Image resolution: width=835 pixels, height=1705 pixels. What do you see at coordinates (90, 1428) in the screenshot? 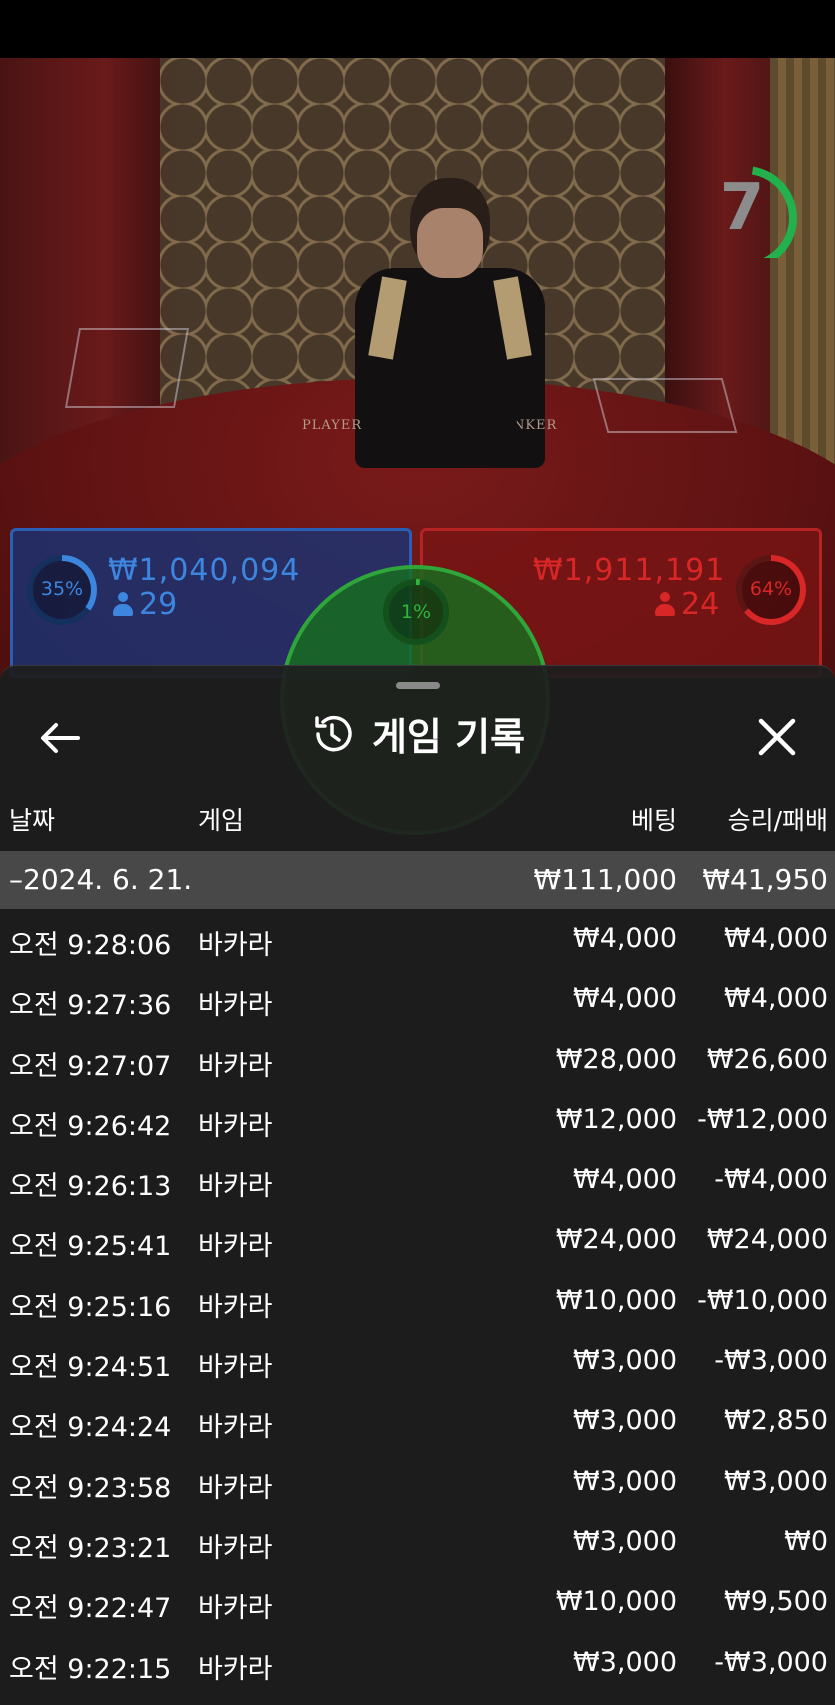
I see `row-time: 오전 9:24:24` at bounding box center [90, 1428].